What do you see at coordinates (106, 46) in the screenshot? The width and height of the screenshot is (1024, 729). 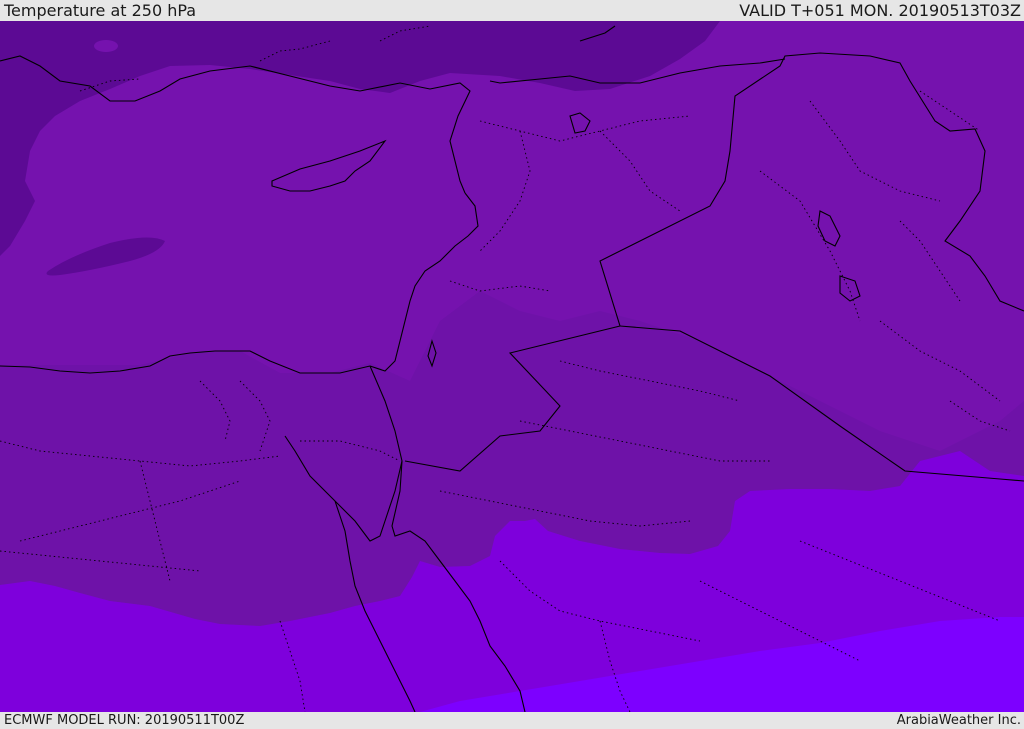 I see `temperature-field-cold-spot` at bounding box center [106, 46].